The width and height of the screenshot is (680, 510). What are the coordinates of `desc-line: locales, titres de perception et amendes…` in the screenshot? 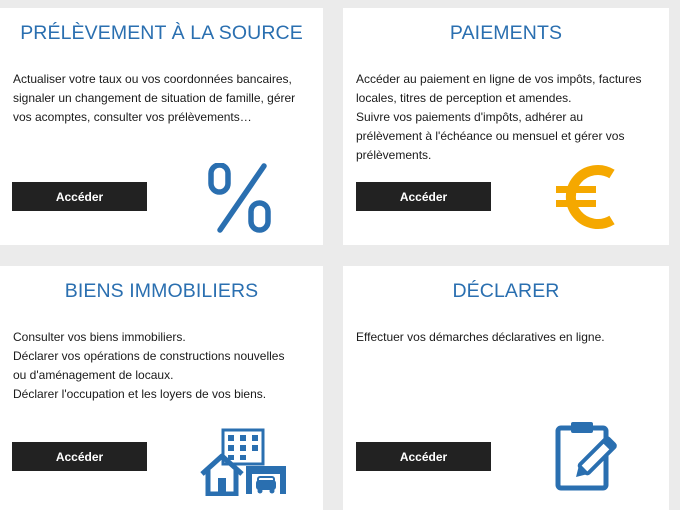 It's located at (464, 98).